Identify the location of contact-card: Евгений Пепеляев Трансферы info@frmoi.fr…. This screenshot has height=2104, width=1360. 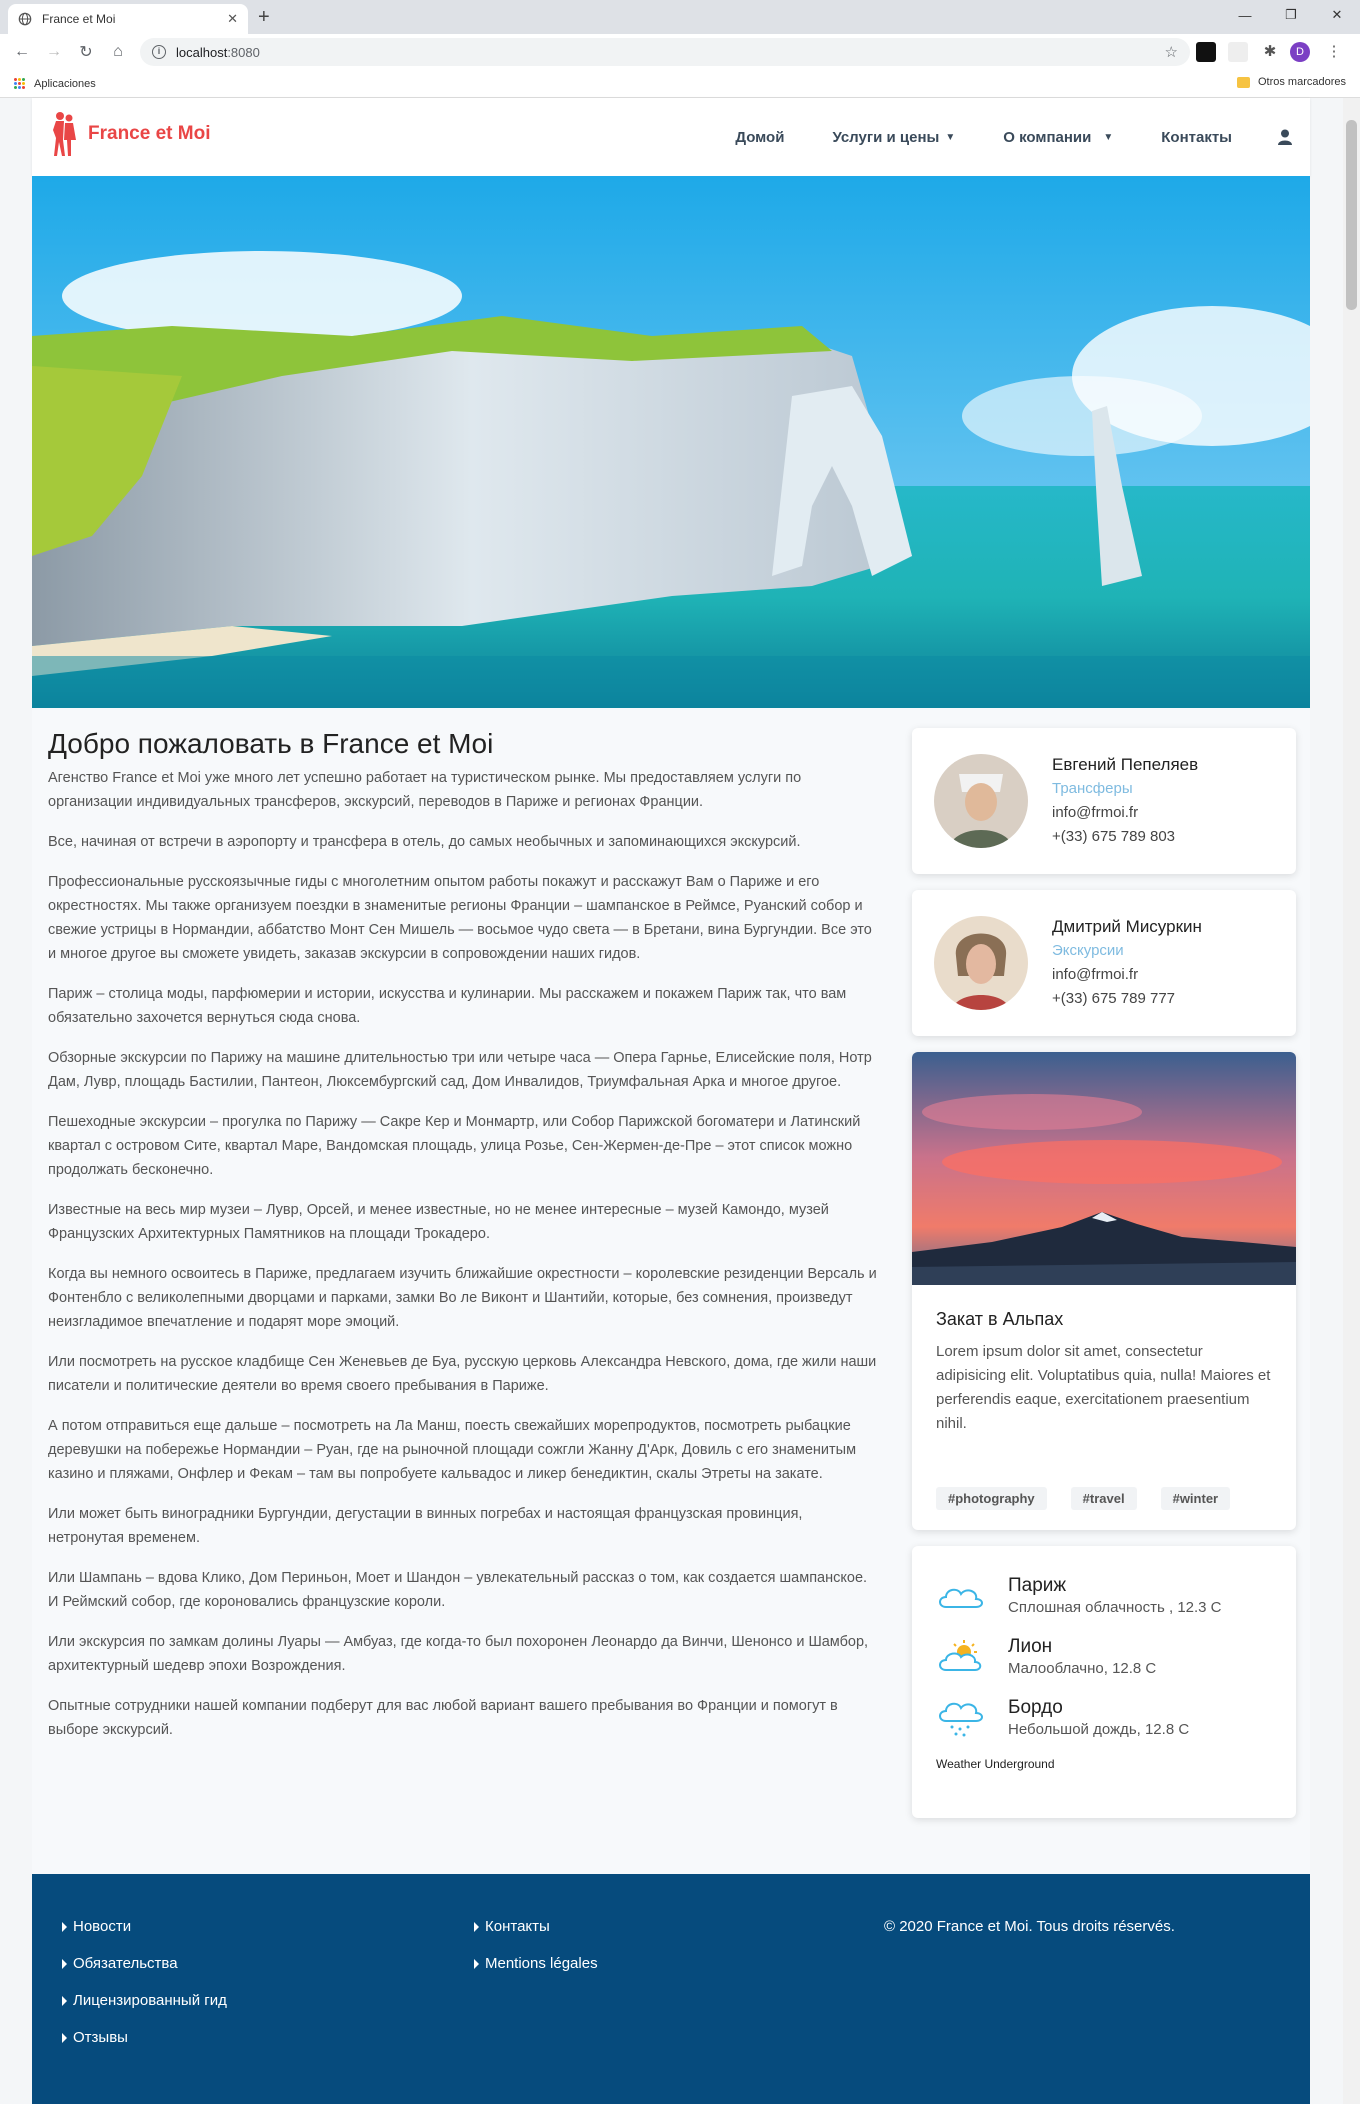
(1104, 801).